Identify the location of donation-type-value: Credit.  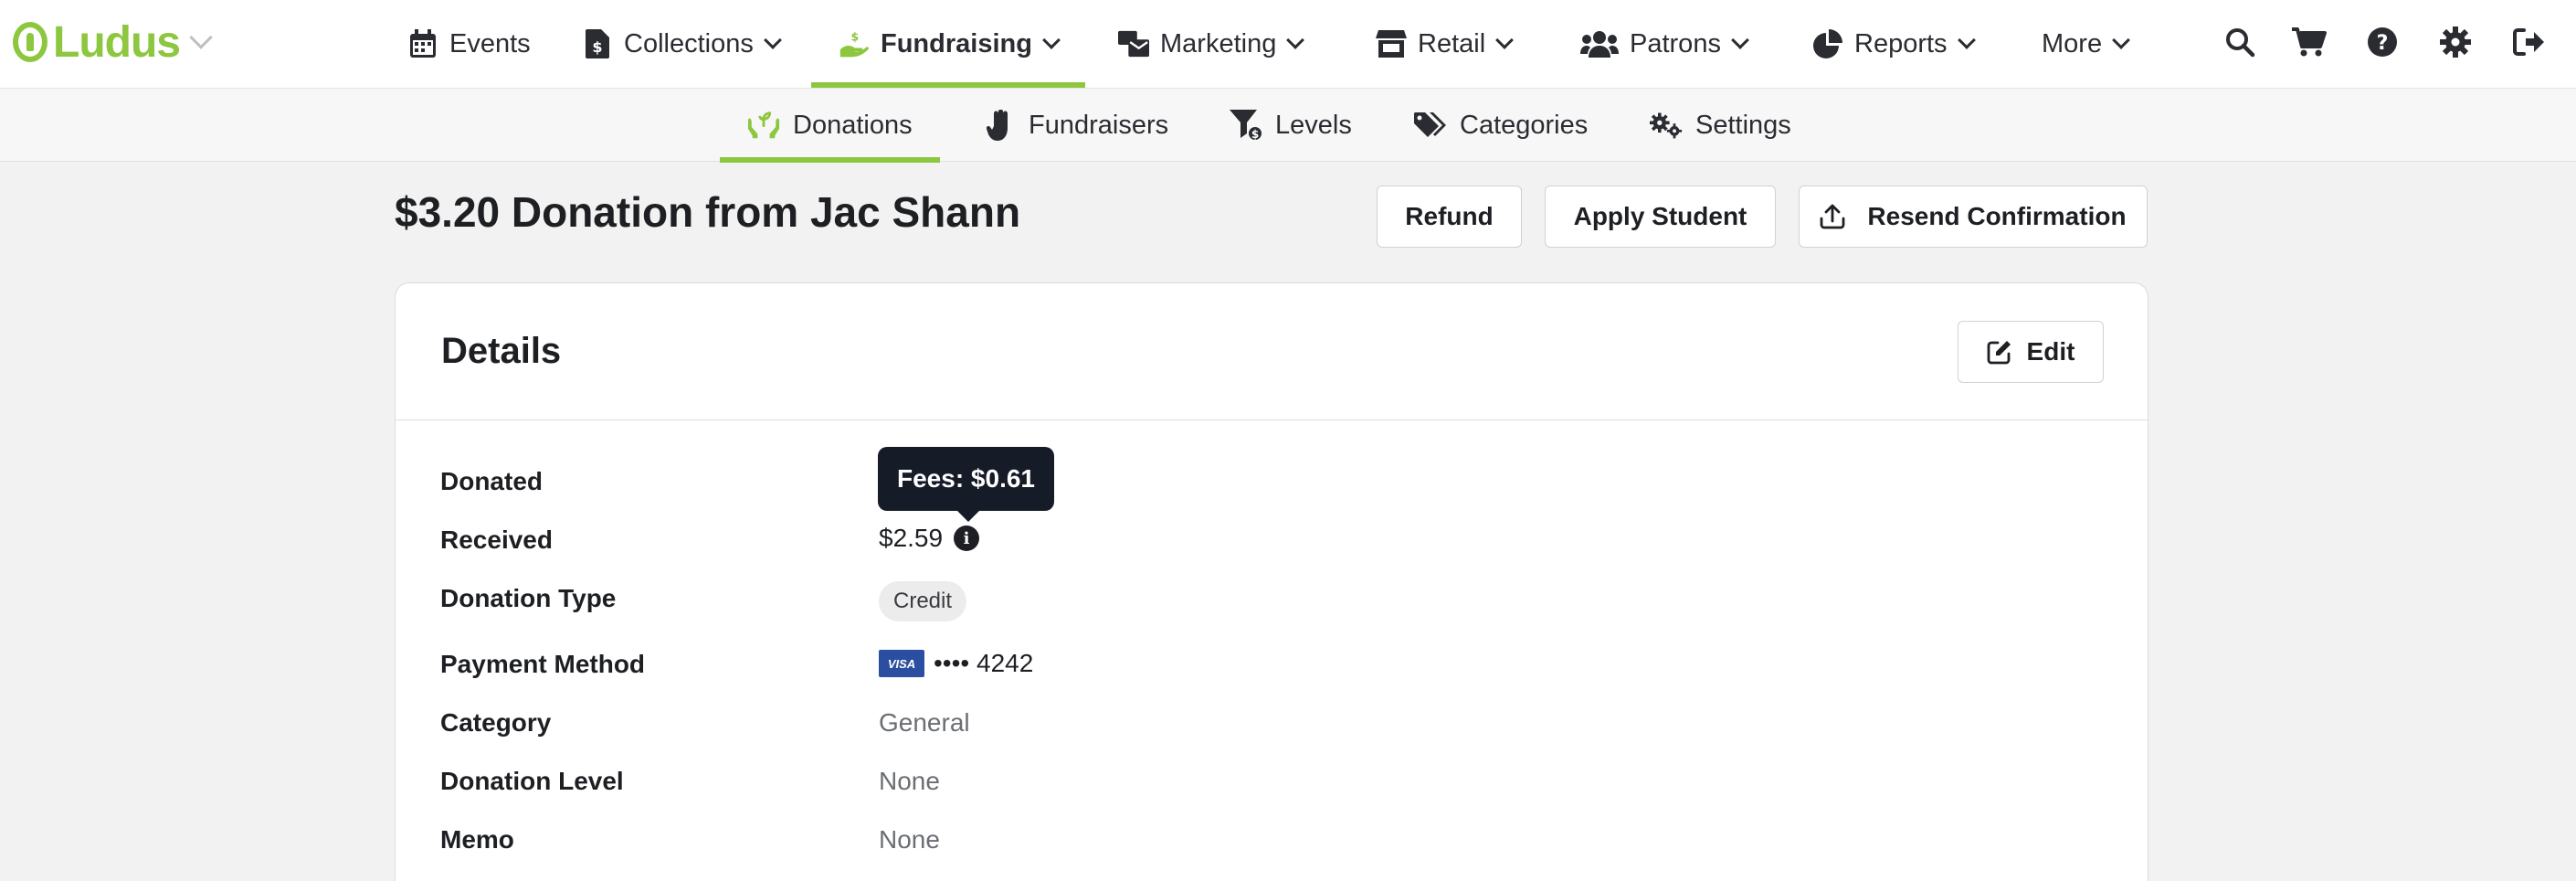
(923, 601).